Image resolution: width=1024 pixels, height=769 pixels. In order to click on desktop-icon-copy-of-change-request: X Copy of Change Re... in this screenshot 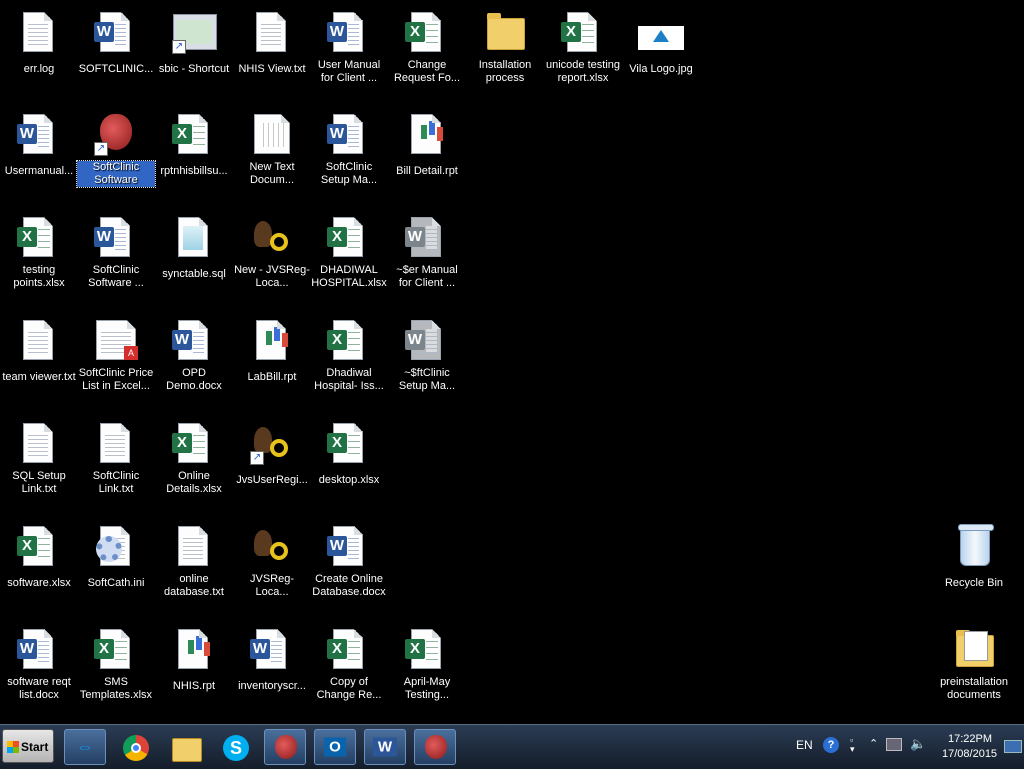, I will do `click(349, 664)`.